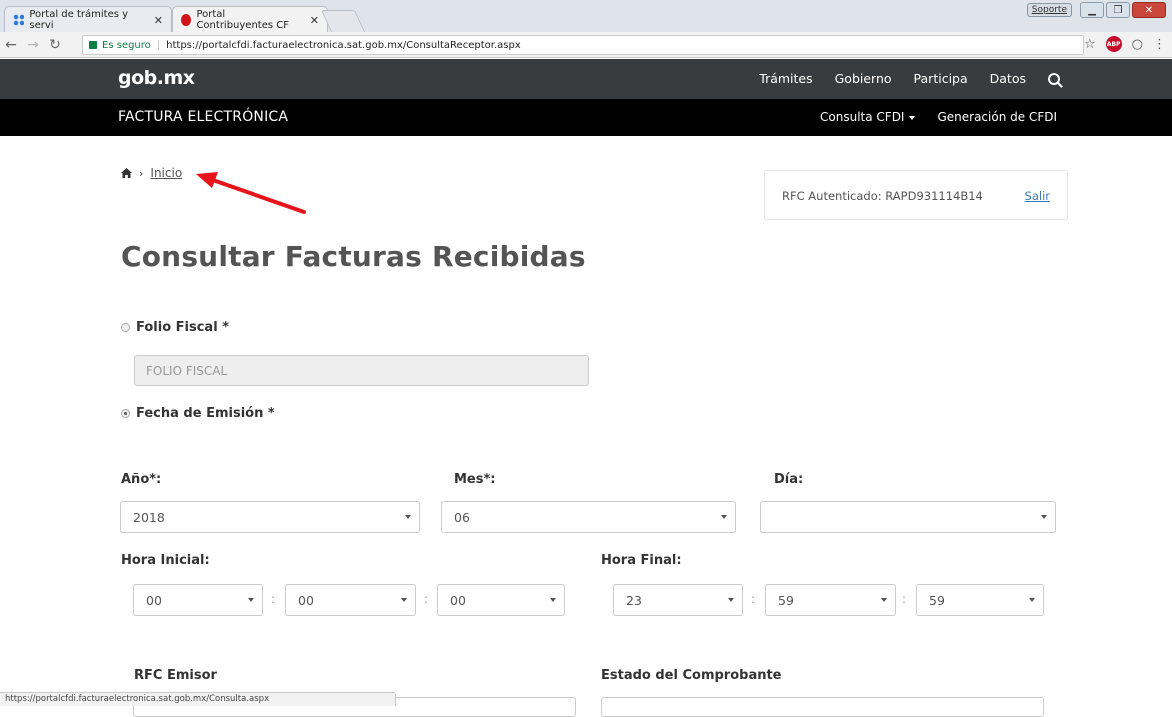 The width and height of the screenshot is (1172, 717). Describe the element at coordinates (353, 256) in the screenshot. I see `page-title: Consultar Facturas Recibidas` at that location.